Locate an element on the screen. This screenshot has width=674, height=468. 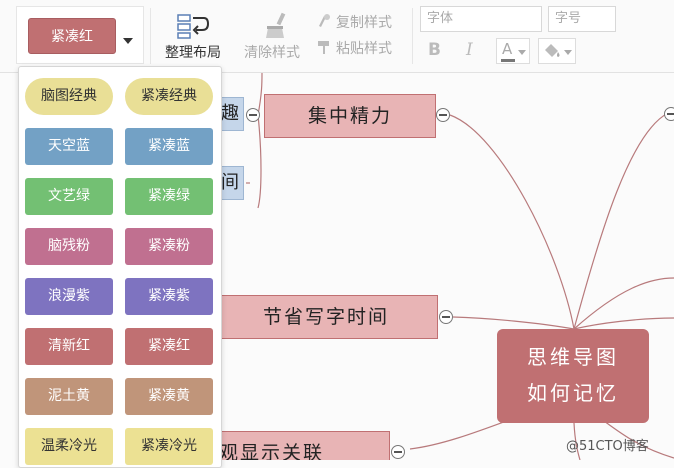
paste-style-label: 粘贴样式 is located at coordinates (364, 49).